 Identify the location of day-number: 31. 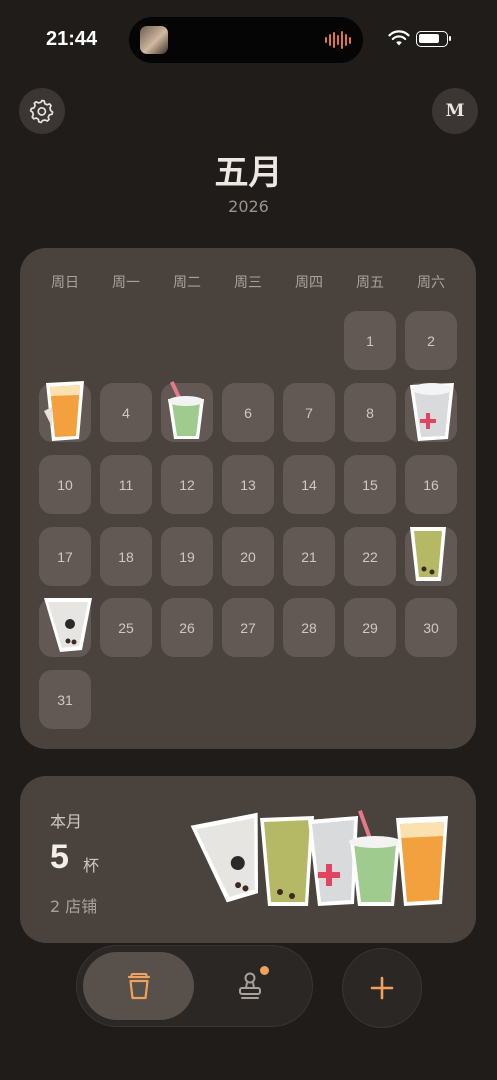
(65, 699).